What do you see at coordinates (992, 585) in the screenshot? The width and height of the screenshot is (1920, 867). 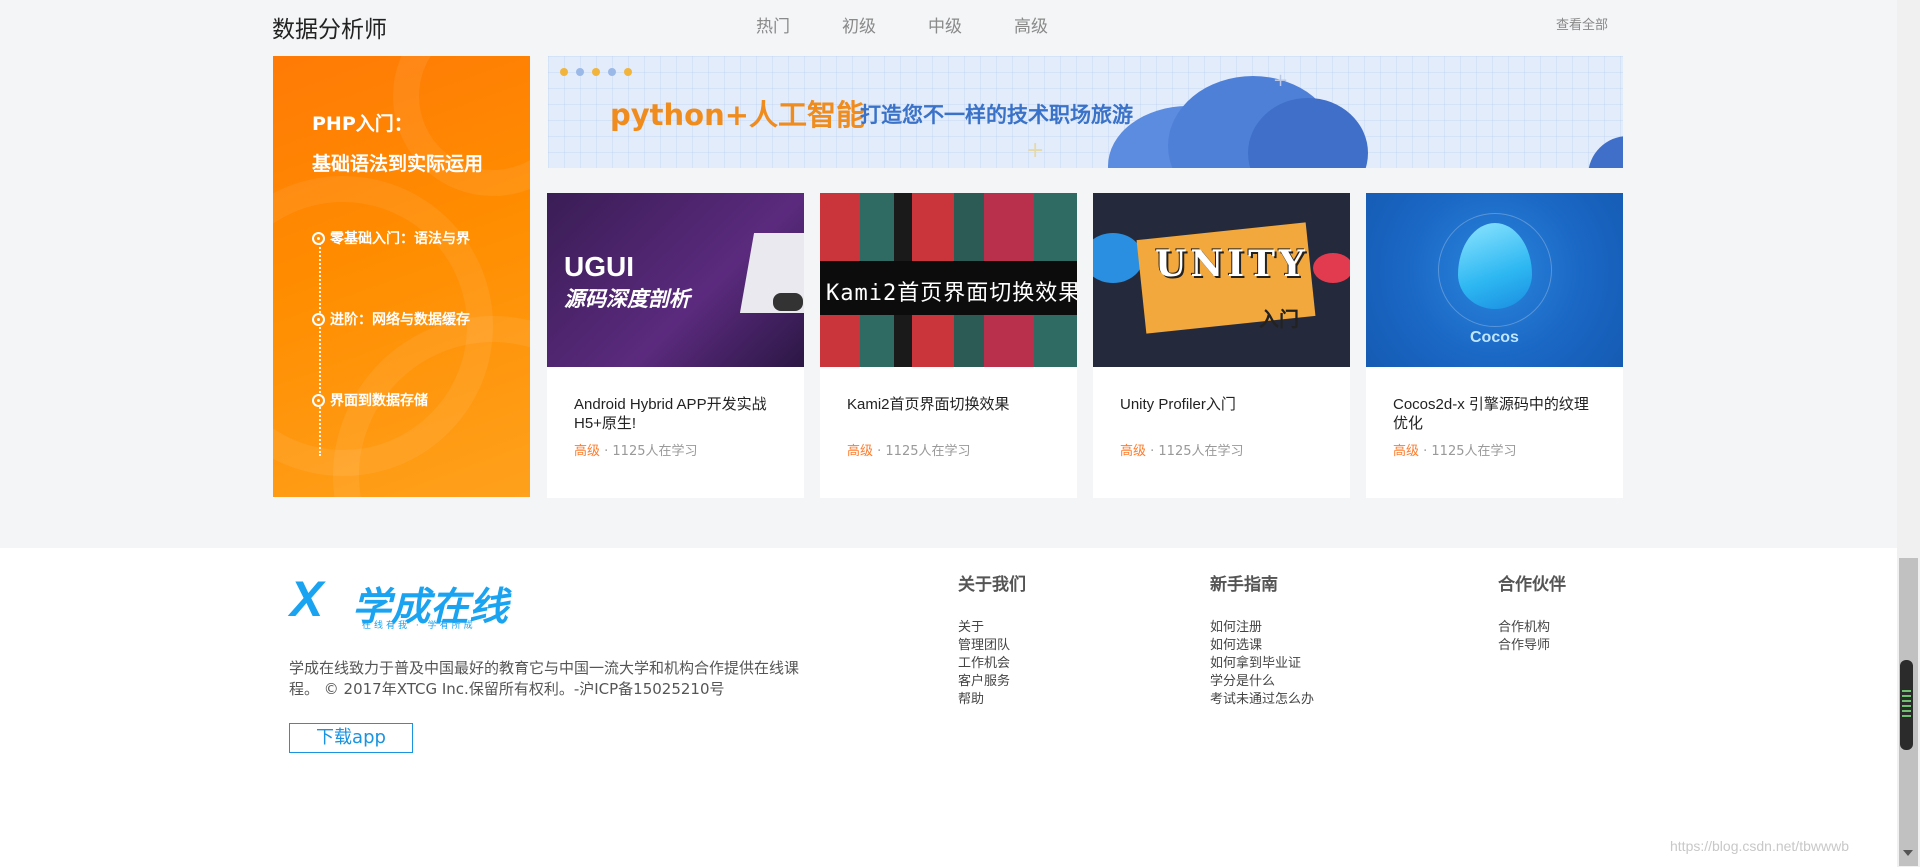 I see `column-title: 关于我们` at bounding box center [992, 585].